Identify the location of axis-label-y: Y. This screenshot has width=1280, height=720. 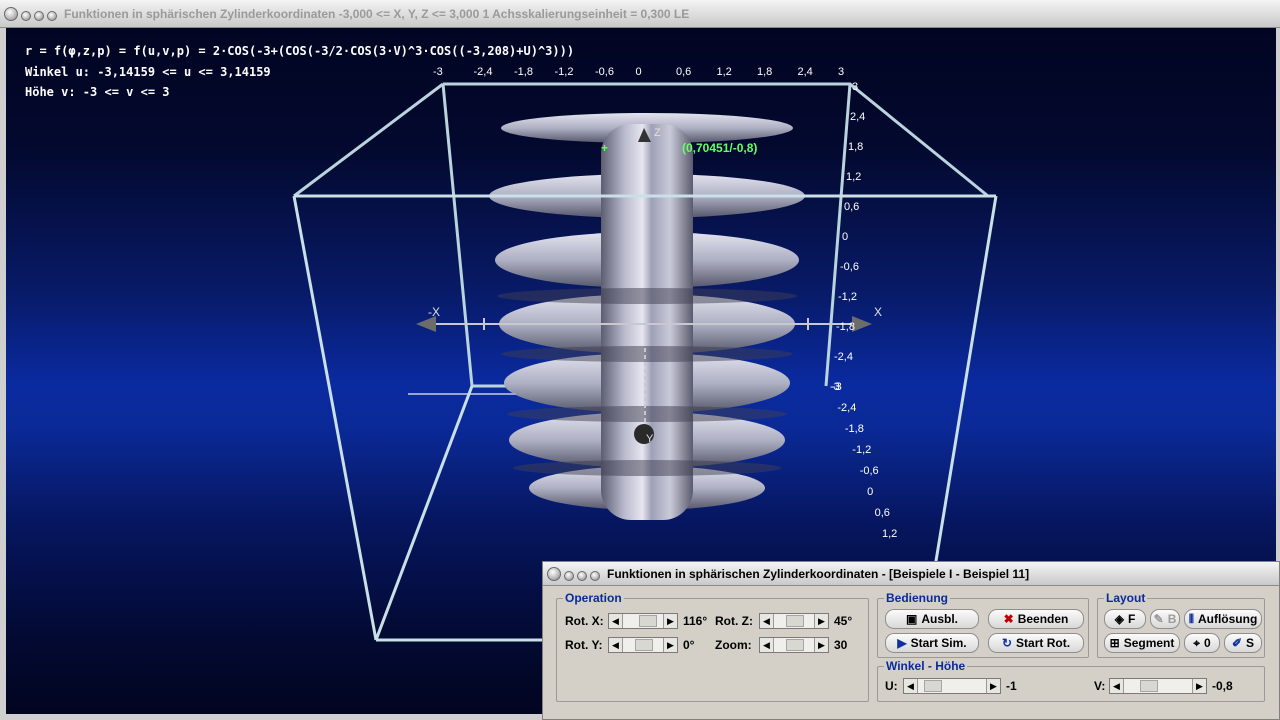
(650, 439).